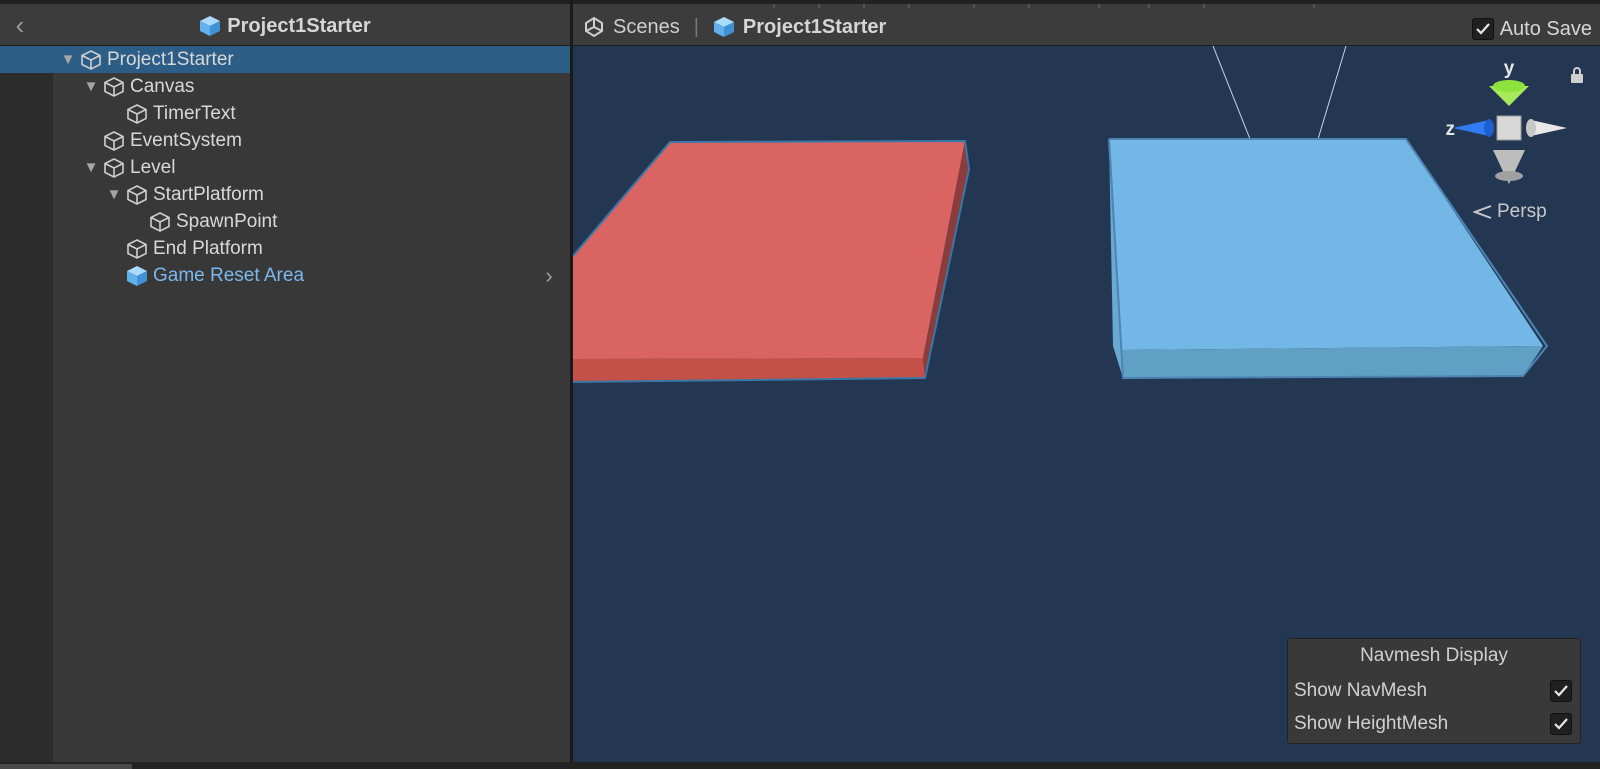  Describe the element at coordinates (227, 221) in the screenshot. I see `hierarchy-row-label: SpawnPoint` at that location.